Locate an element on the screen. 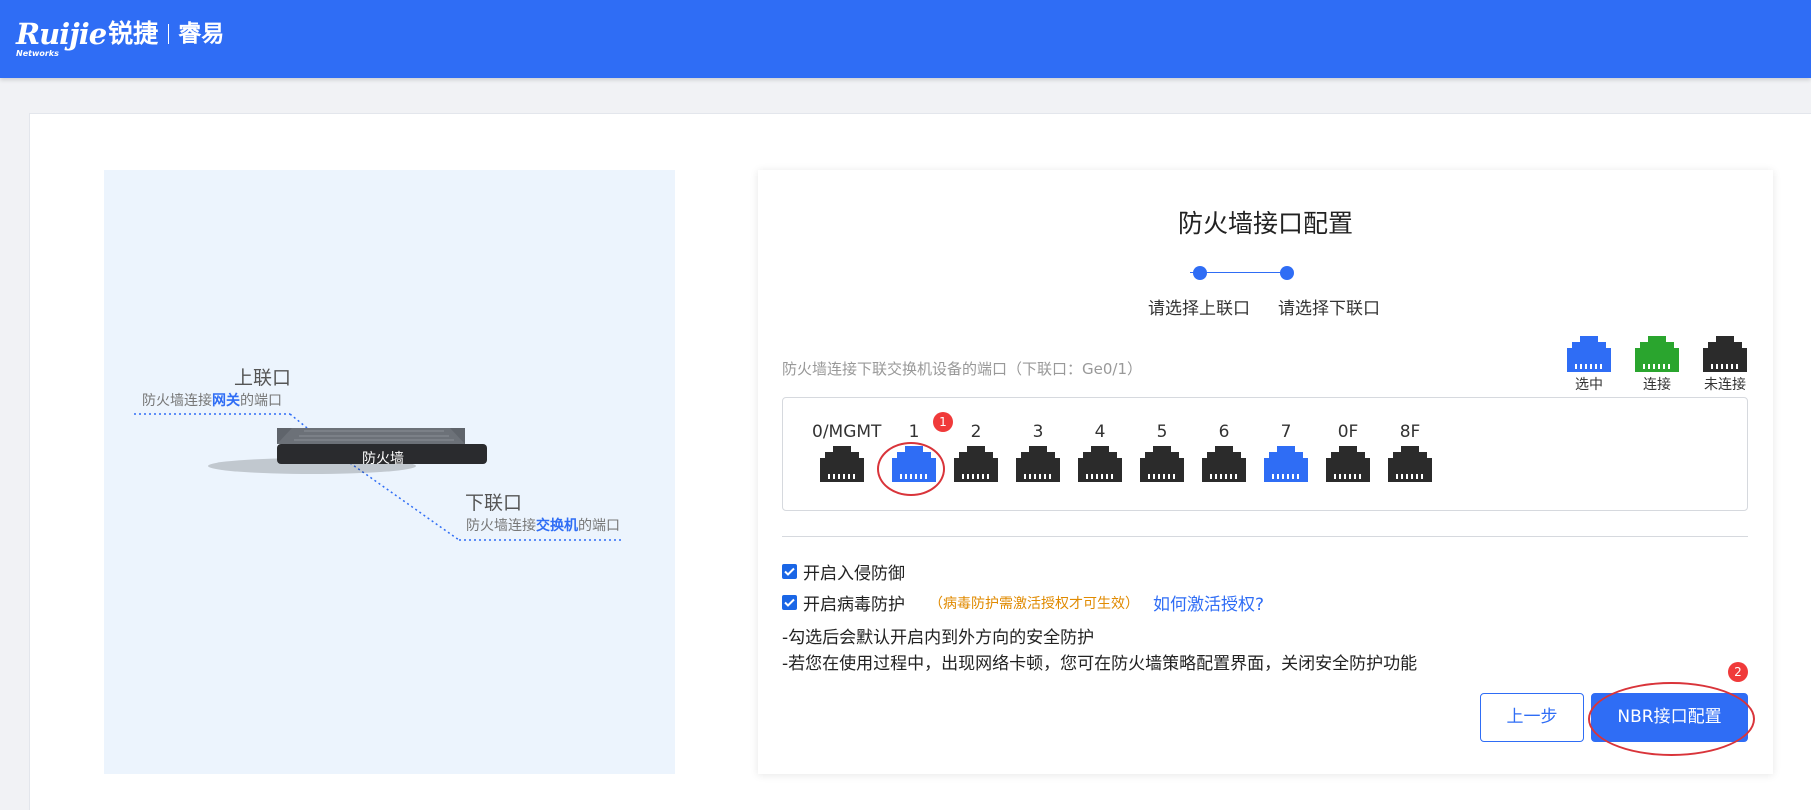 This screenshot has height=810, width=1811. note-line-1: -勾选后会默认开启内到外方向的安全防护 is located at coordinates (938, 638).